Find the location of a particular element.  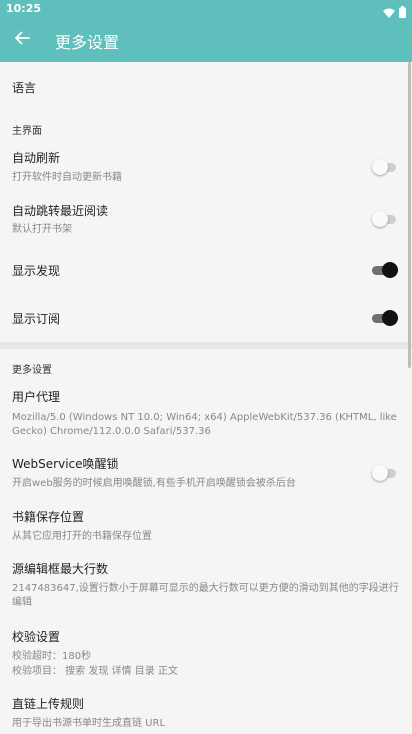

auto-refresh-preference: 自动刷新 打开软件时自动更新书籍 is located at coordinates (206, 166).